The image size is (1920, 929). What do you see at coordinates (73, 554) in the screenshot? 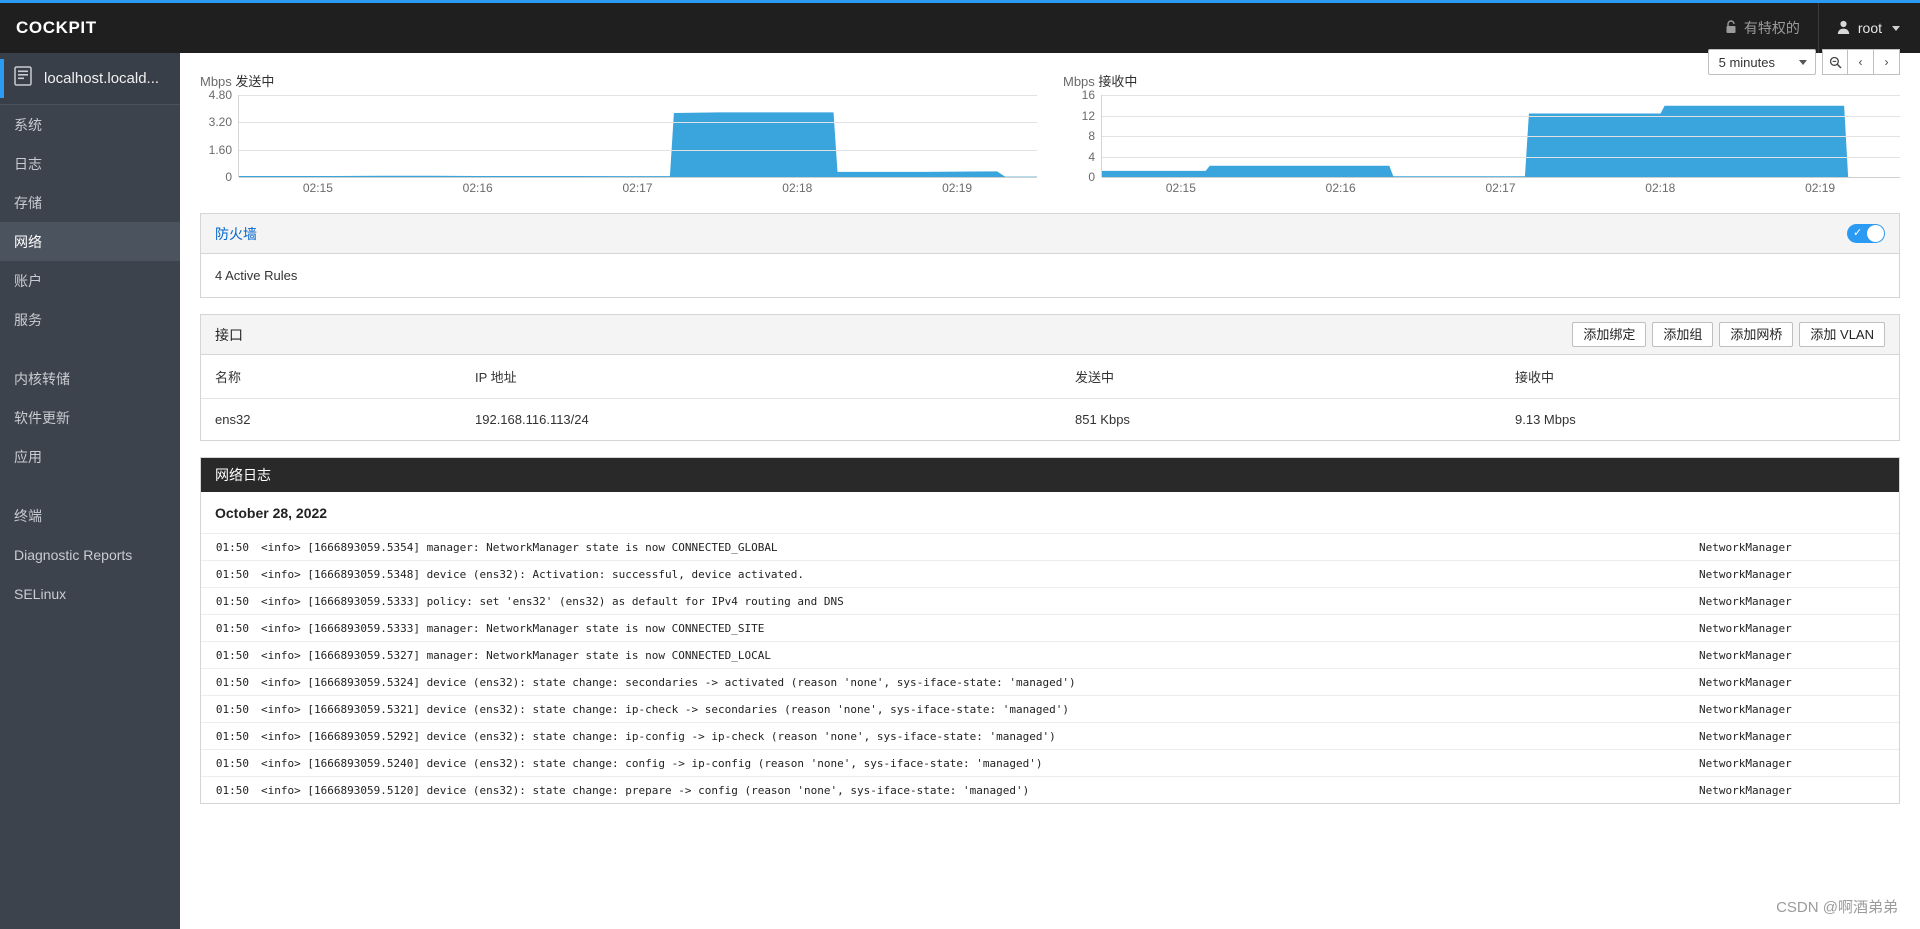
I see `sidebar-item-label: Diagnostic Reports` at bounding box center [73, 554].